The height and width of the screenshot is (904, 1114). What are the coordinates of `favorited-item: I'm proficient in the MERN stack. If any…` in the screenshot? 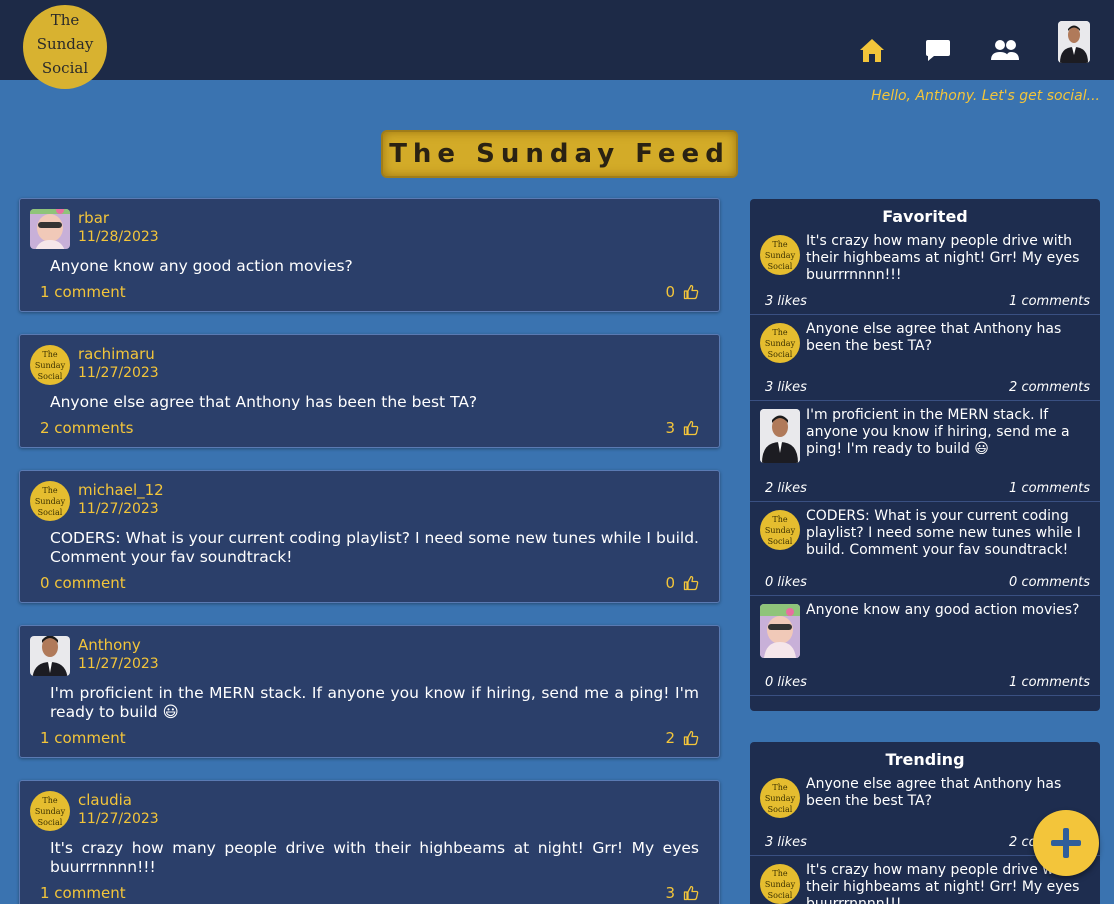 It's located at (925, 451).